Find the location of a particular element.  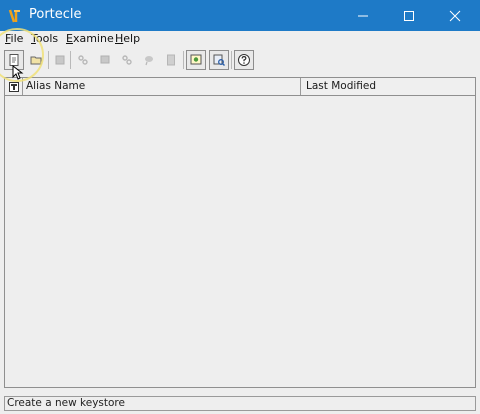

alias-name-column-header: Alias Name is located at coordinates (162, 86).